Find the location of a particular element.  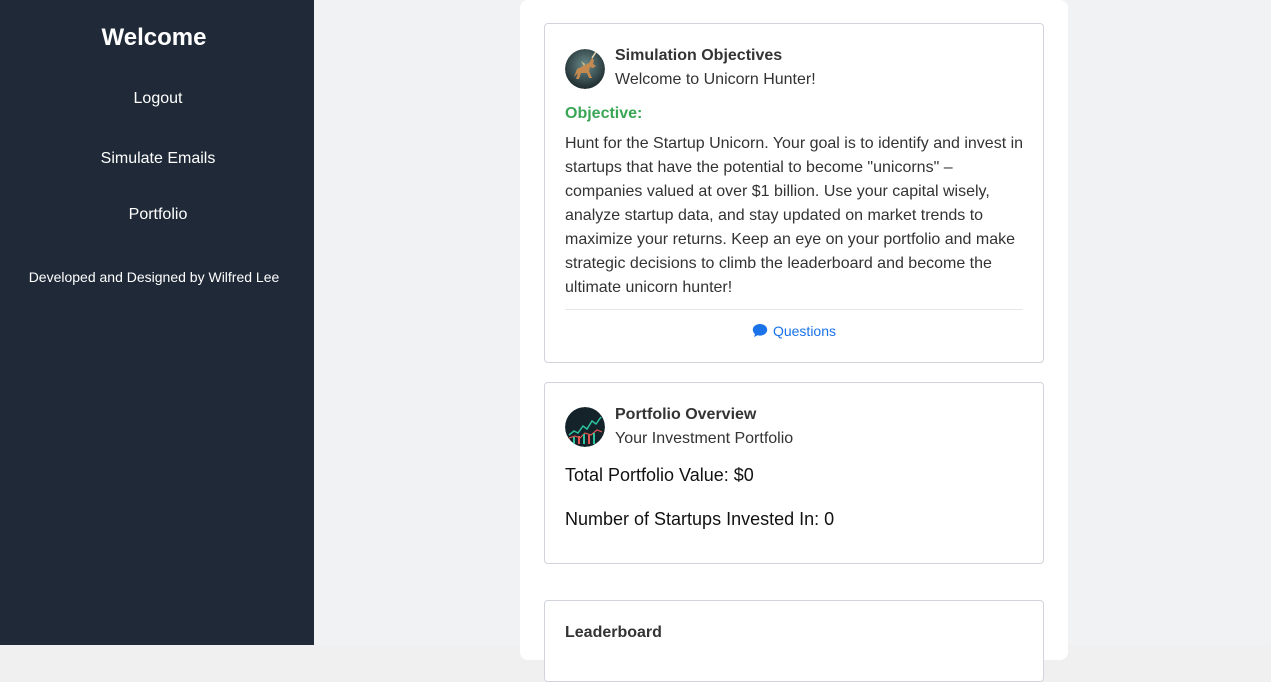

sidebar-item-logout: Logout is located at coordinates (158, 99).